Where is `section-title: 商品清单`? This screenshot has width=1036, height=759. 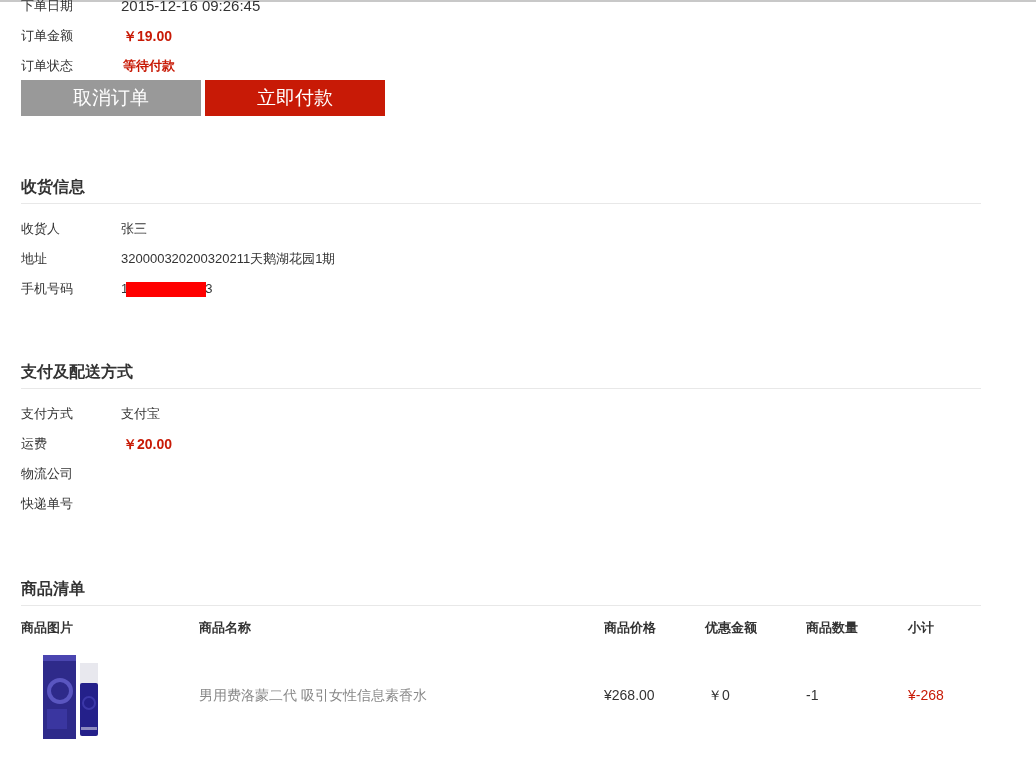 section-title: 商品清单 is located at coordinates (53, 589).